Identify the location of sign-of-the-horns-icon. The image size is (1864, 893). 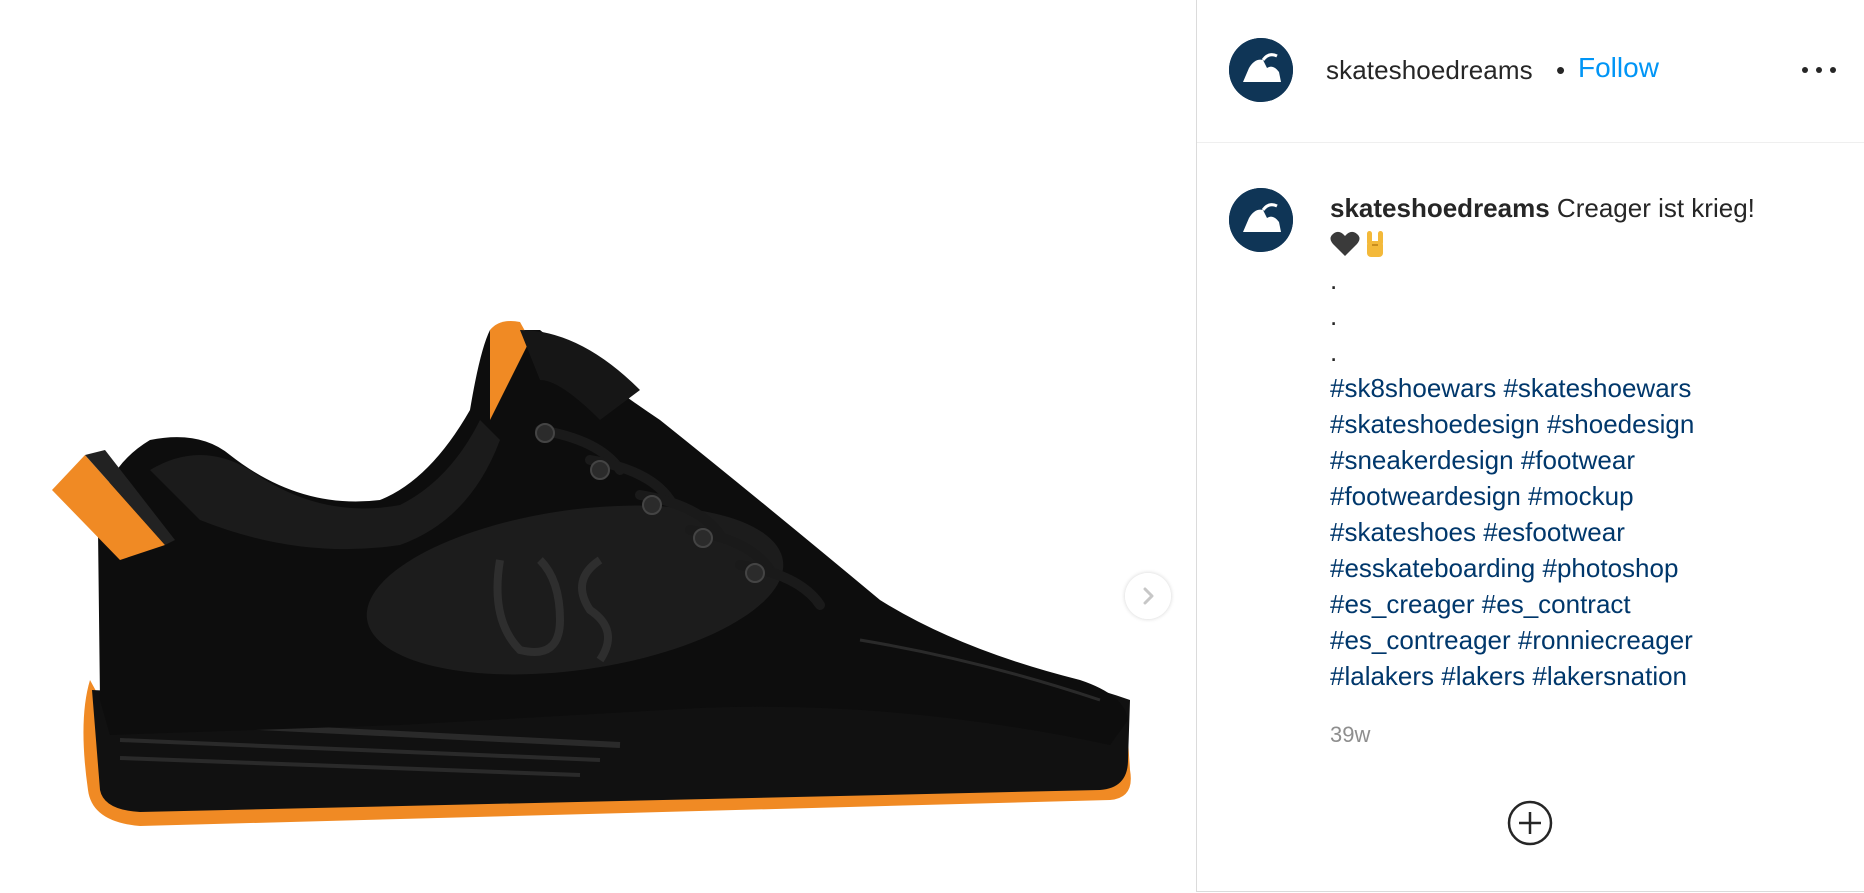
(1375, 244).